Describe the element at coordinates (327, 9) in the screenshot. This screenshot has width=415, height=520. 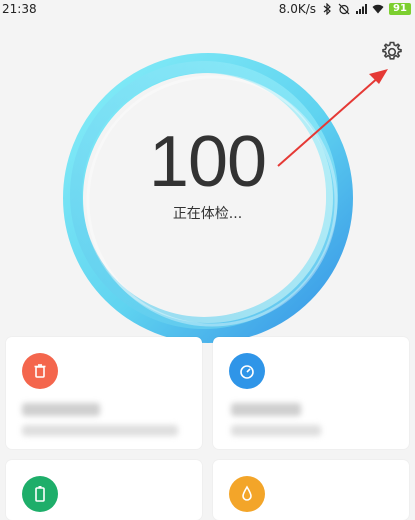
I see `bluetooth-icon` at that location.